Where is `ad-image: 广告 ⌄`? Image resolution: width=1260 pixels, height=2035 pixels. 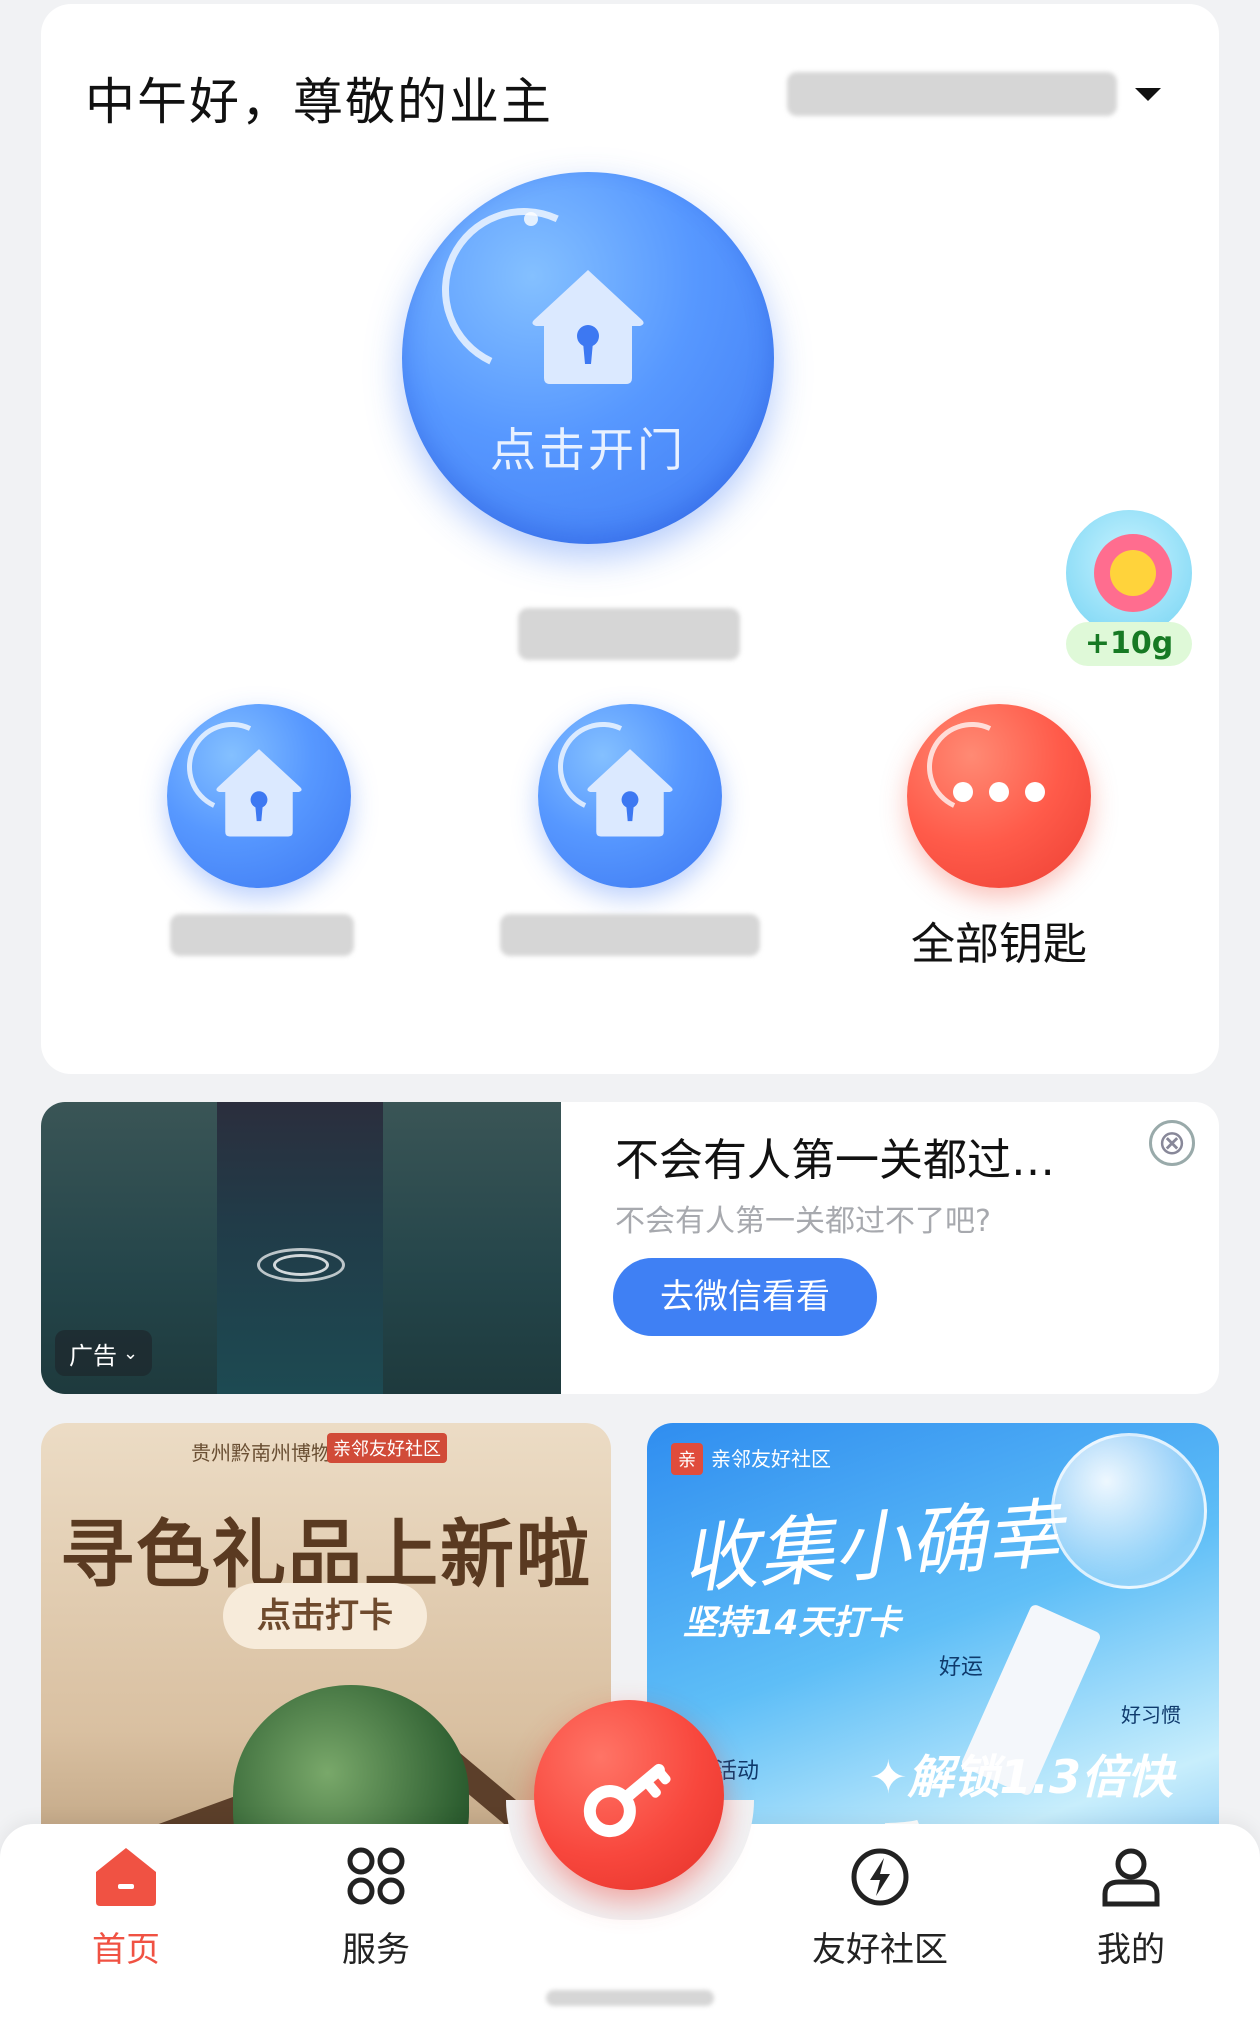
ad-image: 广告 ⌄ is located at coordinates (301, 1248).